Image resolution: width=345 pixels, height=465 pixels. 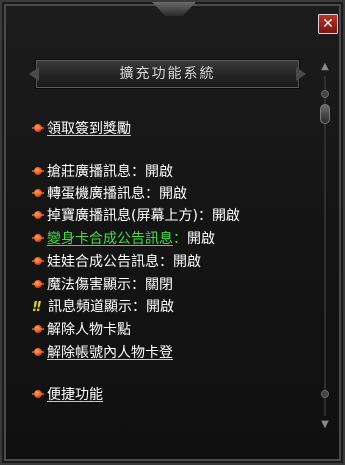 I want to click on scroll-down-arrow-icon: ▼, so click(x=325, y=425).